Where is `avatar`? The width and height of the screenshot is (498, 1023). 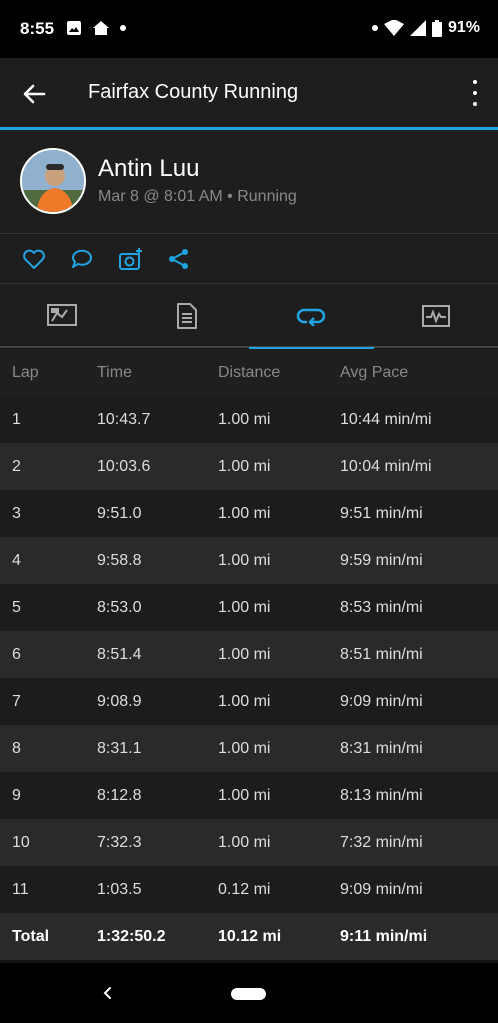 avatar is located at coordinates (53, 181).